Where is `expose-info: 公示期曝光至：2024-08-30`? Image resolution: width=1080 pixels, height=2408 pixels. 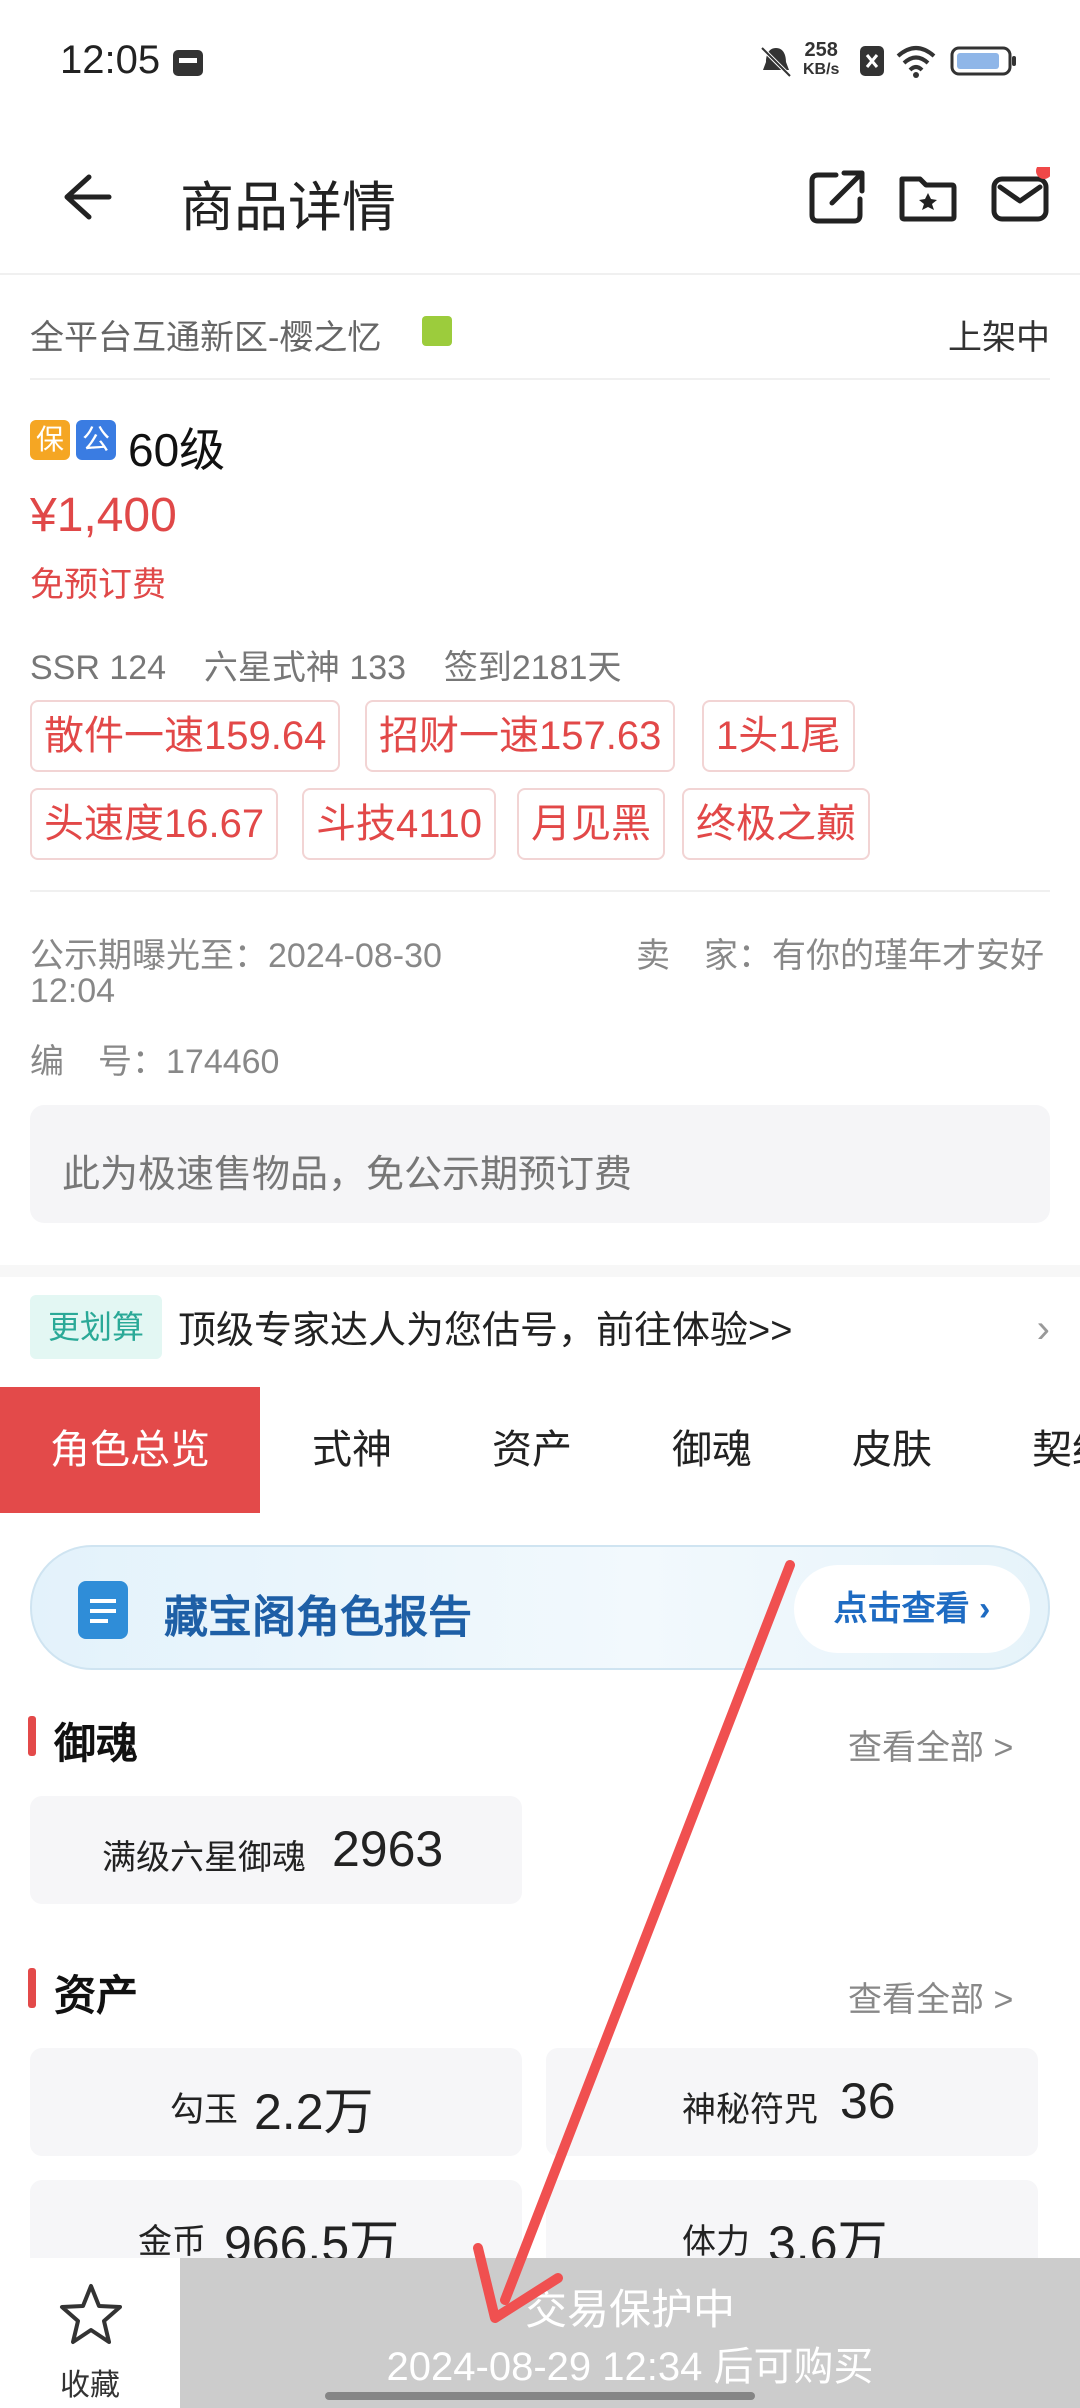 expose-info: 公示期曝光至：2024-08-30 is located at coordinates (236, 952).